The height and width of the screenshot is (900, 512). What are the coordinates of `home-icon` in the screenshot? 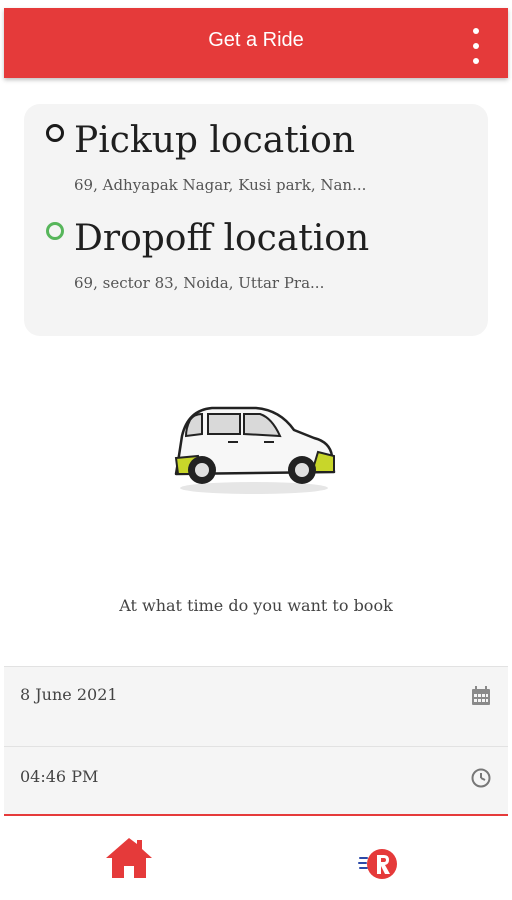 It's located at (129, 858).